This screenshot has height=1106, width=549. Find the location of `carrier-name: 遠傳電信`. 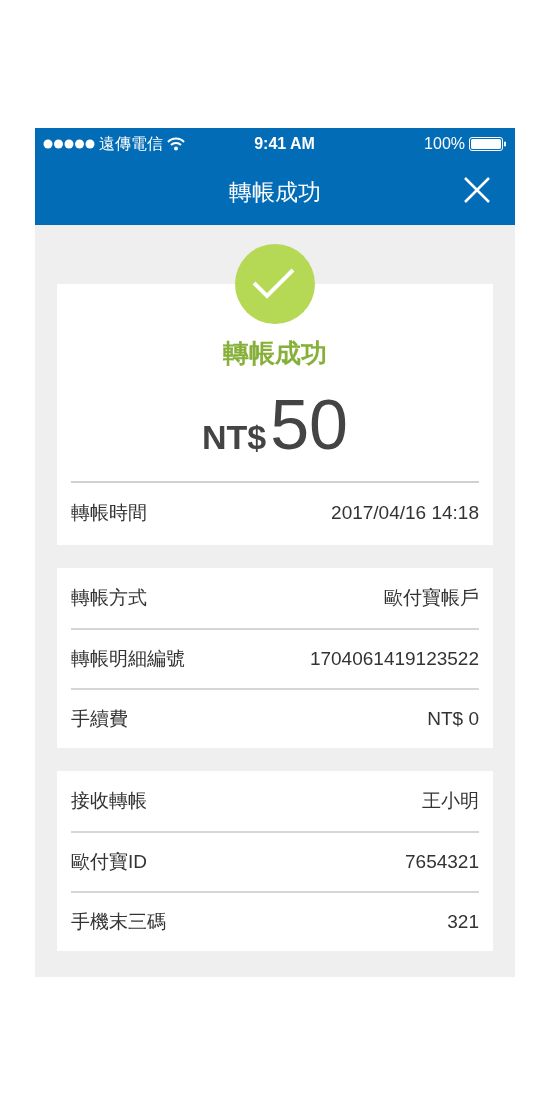

carrier-name: 遠傳電信 is located at coordinates (131, 144).